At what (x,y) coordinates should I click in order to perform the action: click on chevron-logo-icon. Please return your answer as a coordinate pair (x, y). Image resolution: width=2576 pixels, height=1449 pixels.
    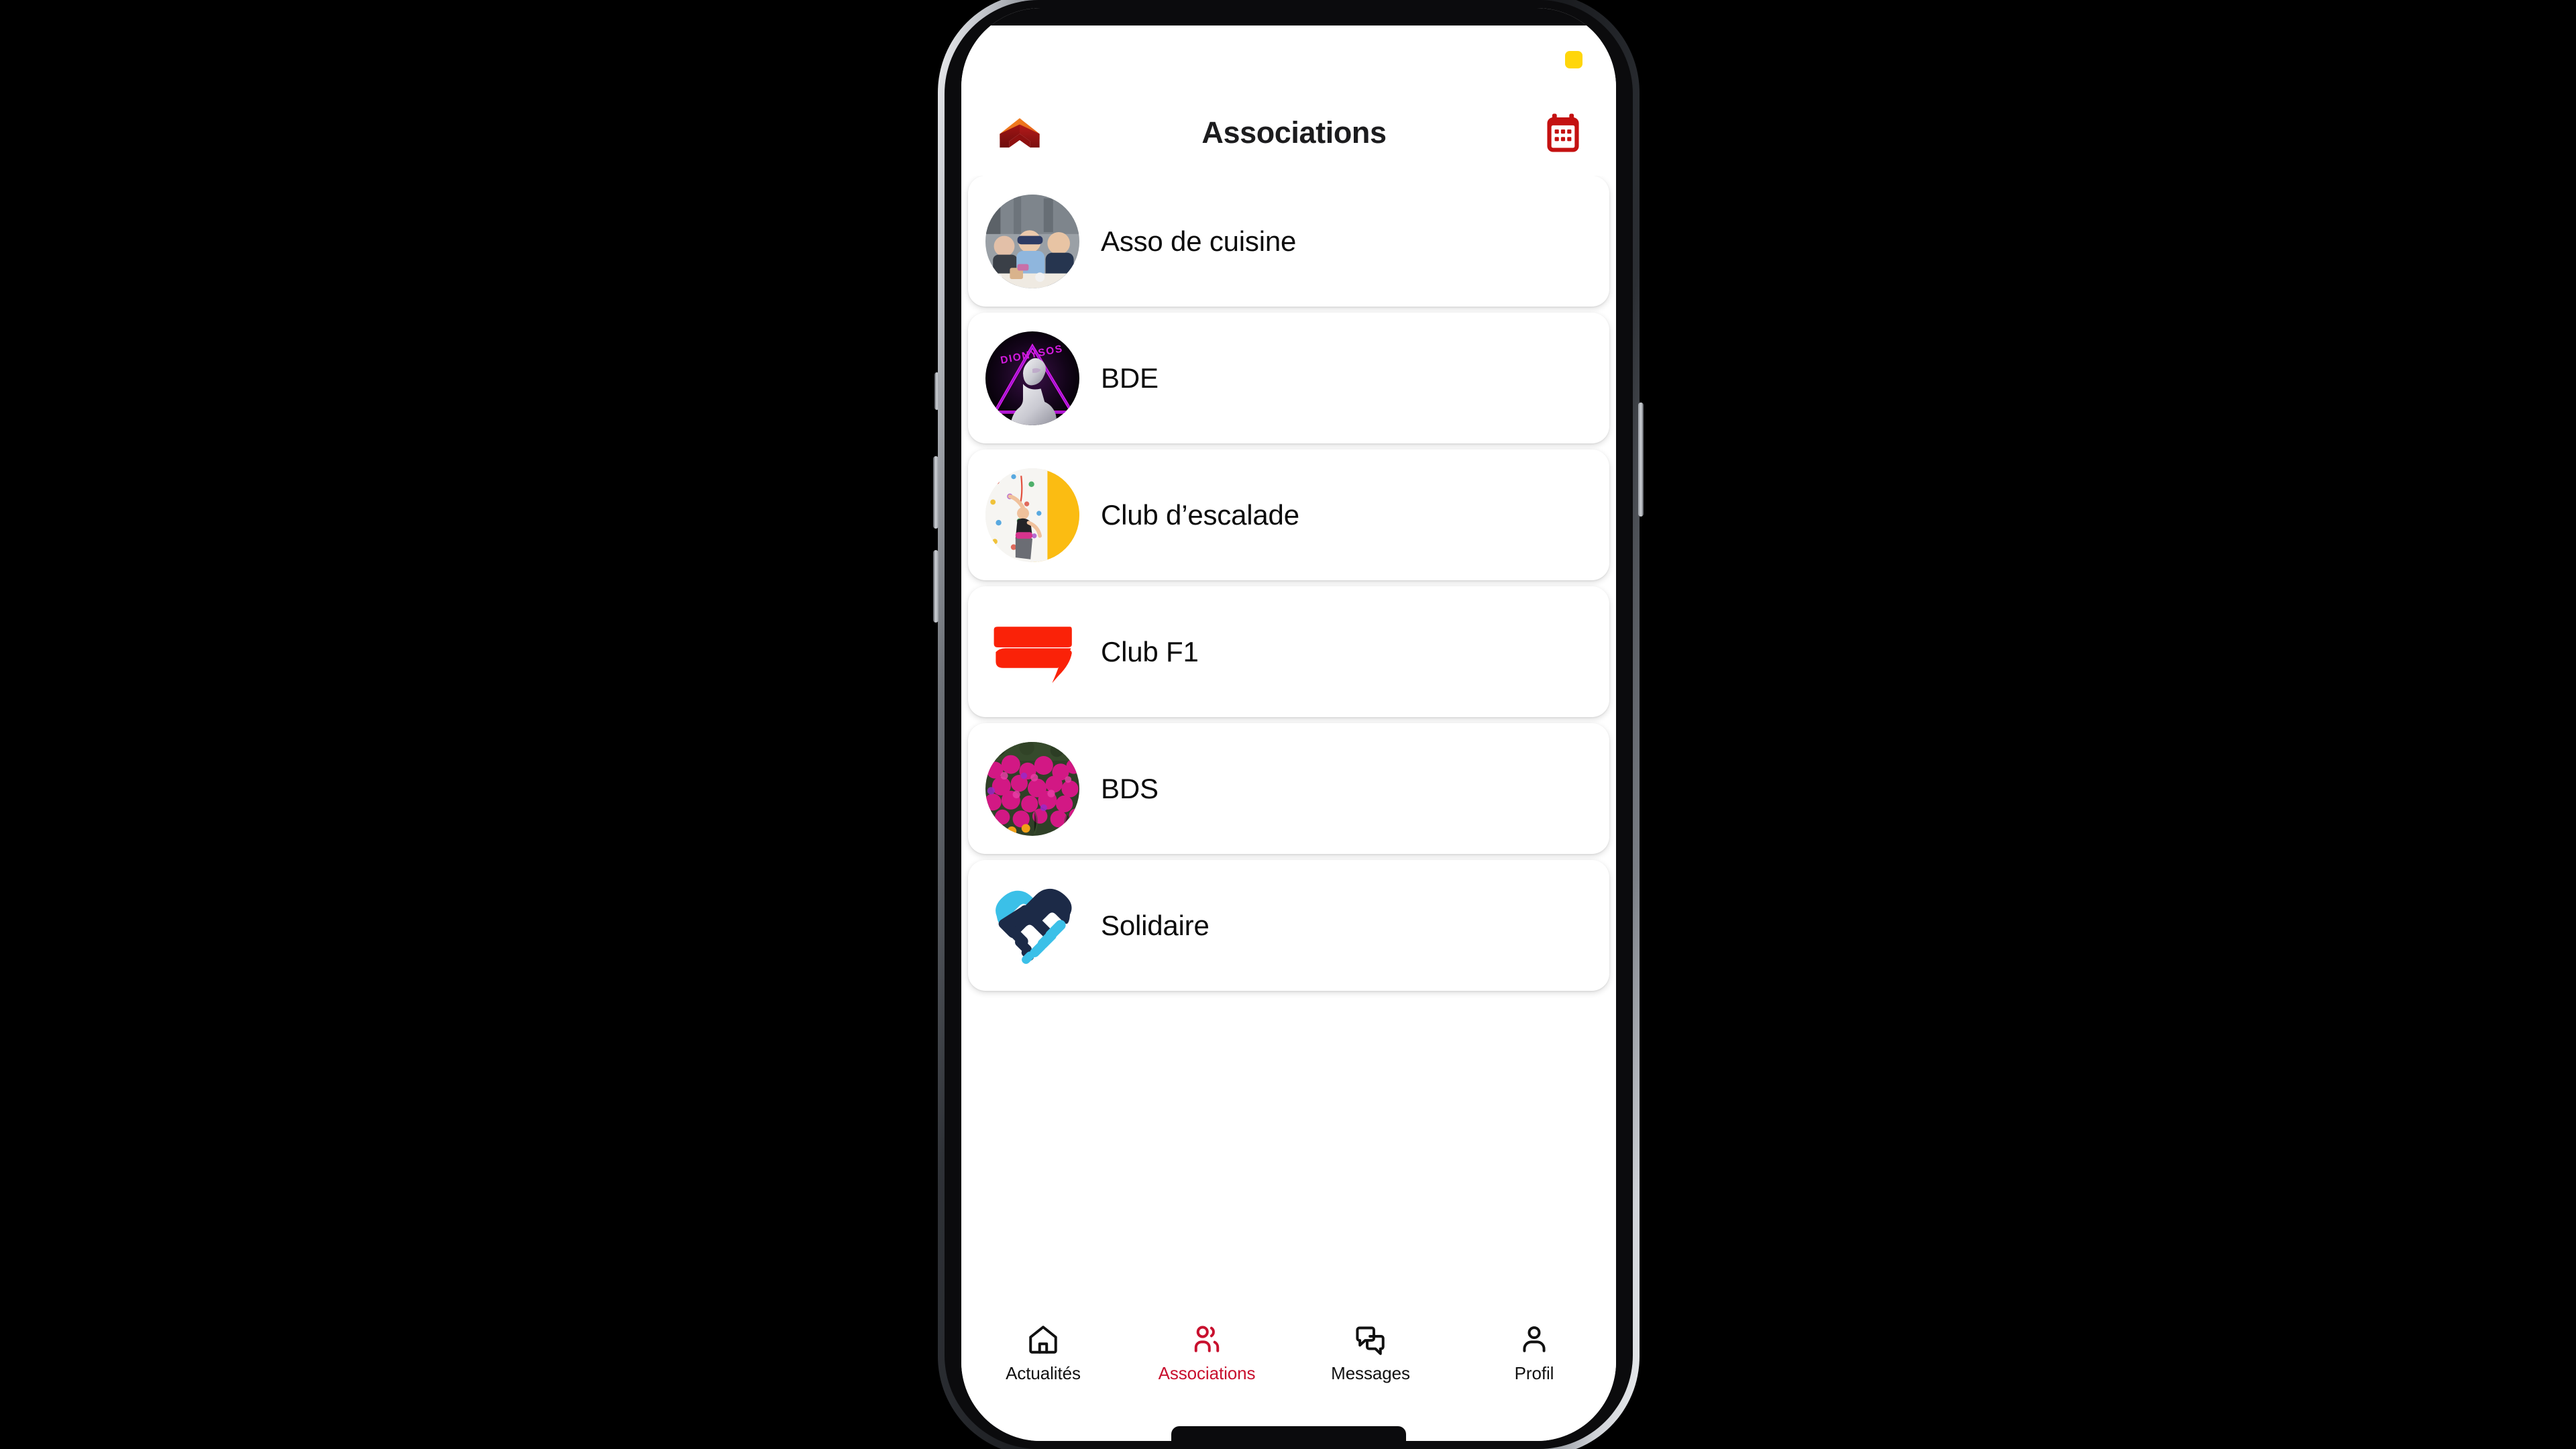
    Looking at the image, I should click on (1020, 133).